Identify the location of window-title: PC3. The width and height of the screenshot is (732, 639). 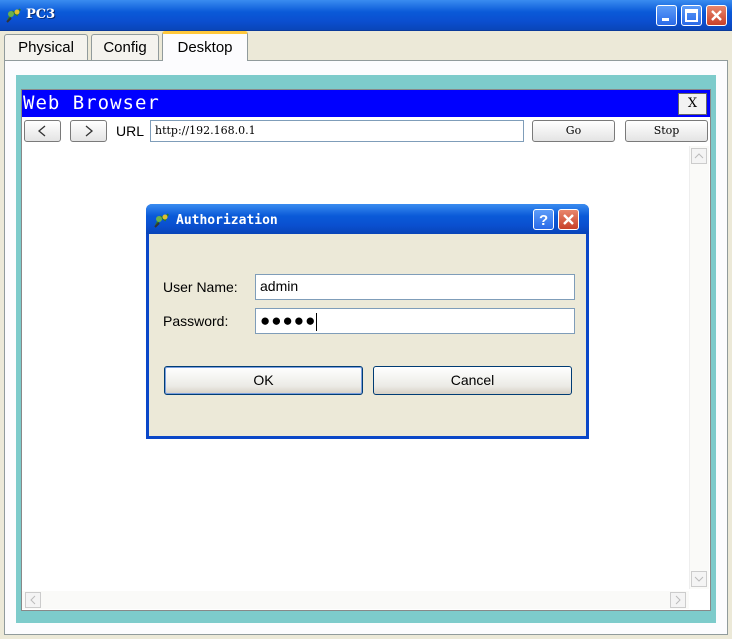
(41, 14).